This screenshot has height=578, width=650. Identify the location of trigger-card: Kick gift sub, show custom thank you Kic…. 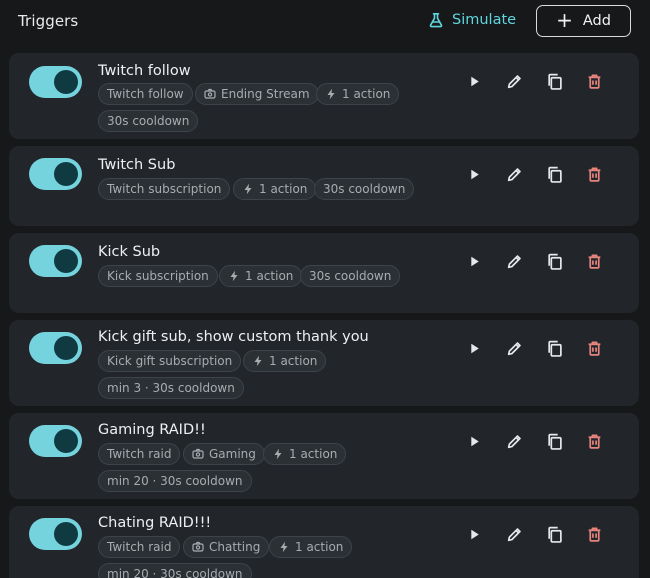
(324, 363).